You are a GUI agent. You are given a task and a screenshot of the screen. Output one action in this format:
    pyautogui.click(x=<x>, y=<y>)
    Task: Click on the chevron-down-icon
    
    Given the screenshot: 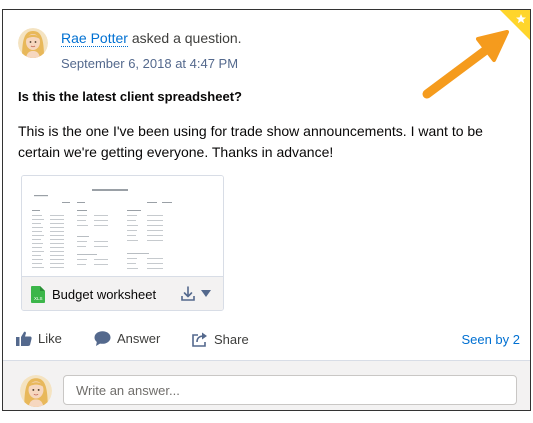 What is the action you would take?
    pyautogui.click(x=206, y=294)
    